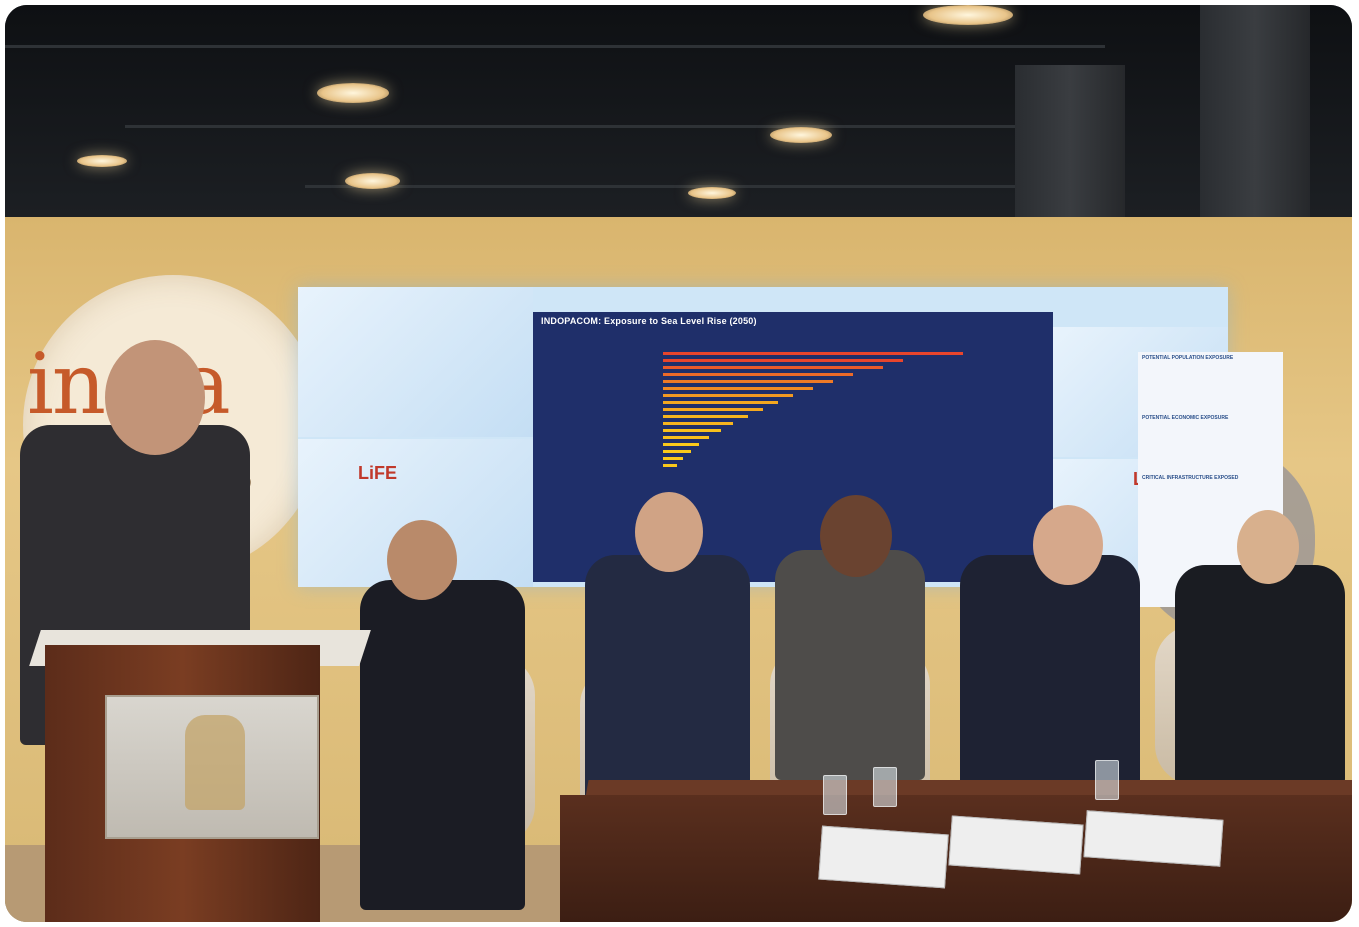  I want to click on life-logo: LiFE, so click(377, 473).